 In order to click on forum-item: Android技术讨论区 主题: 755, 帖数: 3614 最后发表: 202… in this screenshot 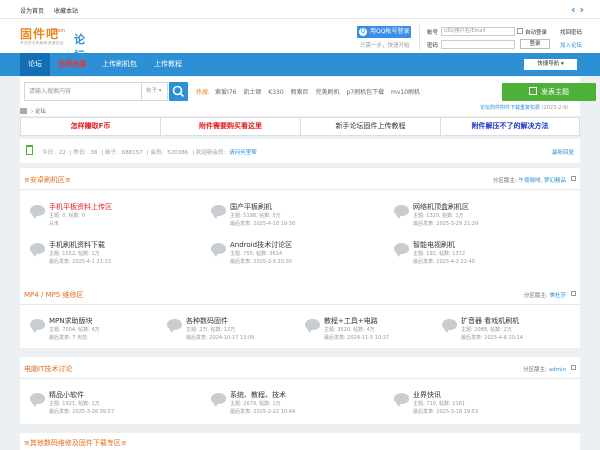, I will do `click(301, 255)`.